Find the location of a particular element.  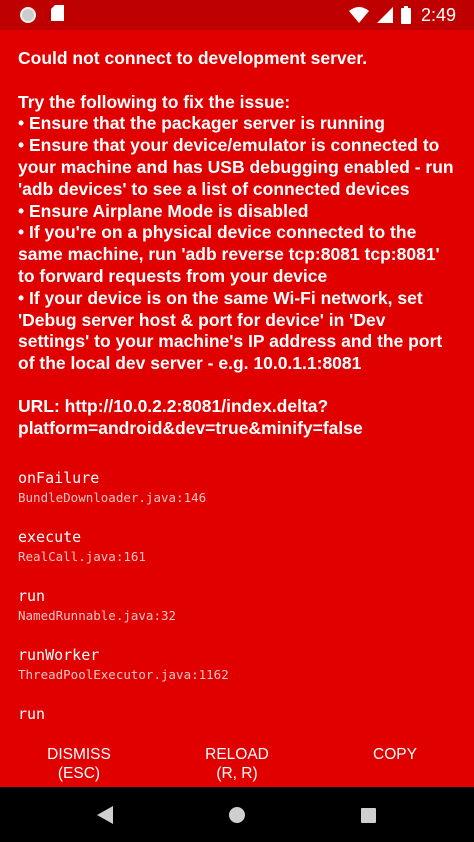

copy-button: COPY is located at coordinates (395, 754).